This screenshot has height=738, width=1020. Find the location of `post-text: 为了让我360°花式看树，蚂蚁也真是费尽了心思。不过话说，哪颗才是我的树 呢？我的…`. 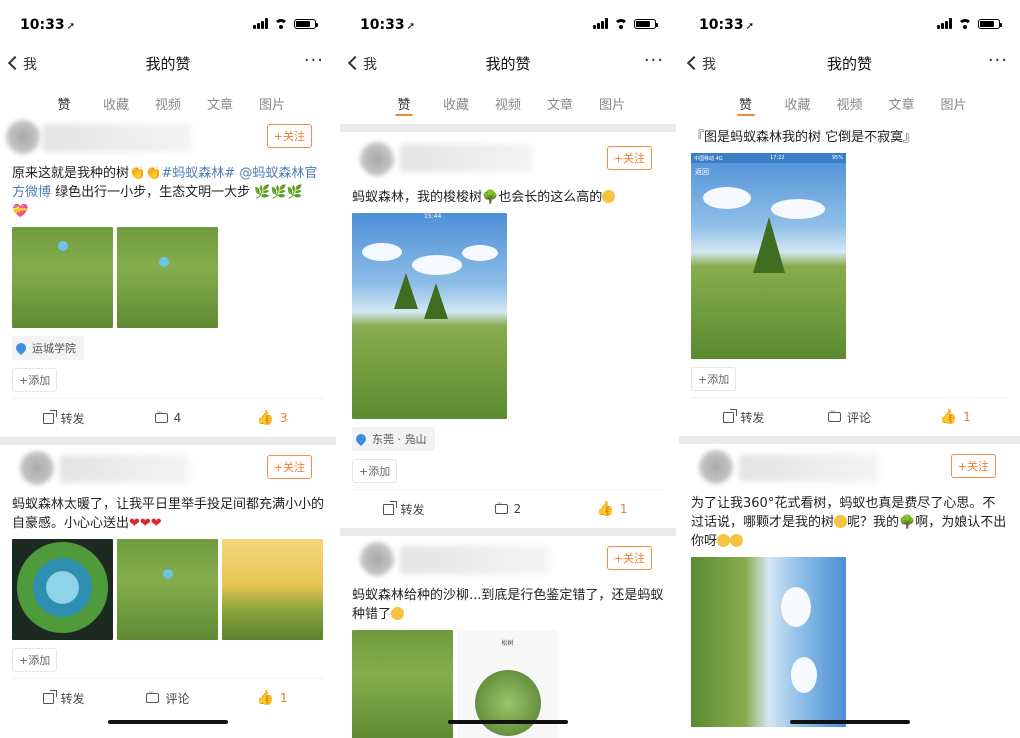

post-text: 为了让我360°花式看树，蚂蚁也真是费尽了心思。不过话说，哪颗才是我的树 呢？我的… is located at coordinates (849, 522).